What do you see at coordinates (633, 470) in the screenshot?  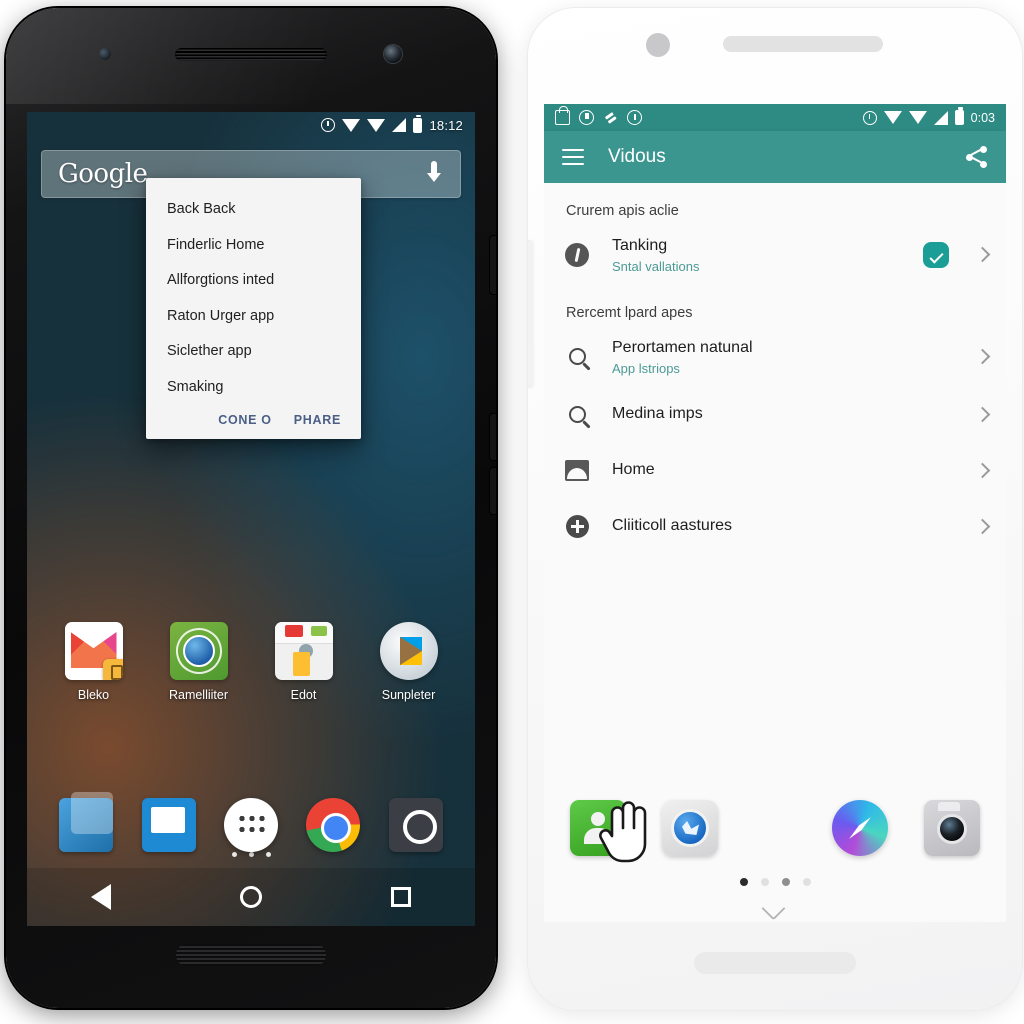 I see `list-item-title: Home` at bounding box center [633, 470].